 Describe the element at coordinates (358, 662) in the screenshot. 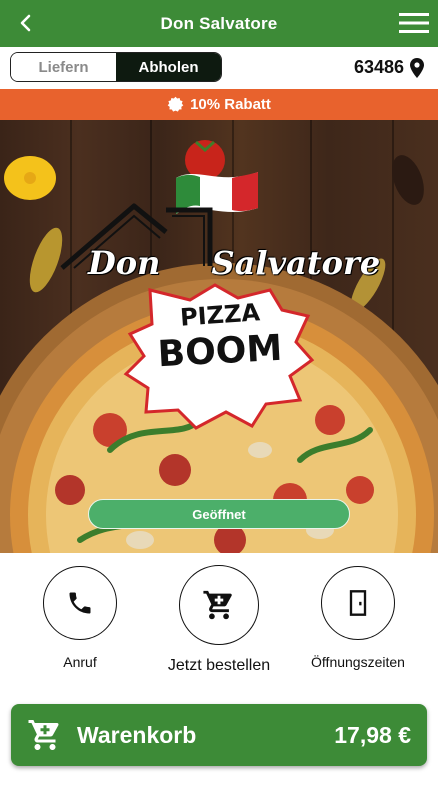

I see `hours-label: Öffnungszeiten` at that location.